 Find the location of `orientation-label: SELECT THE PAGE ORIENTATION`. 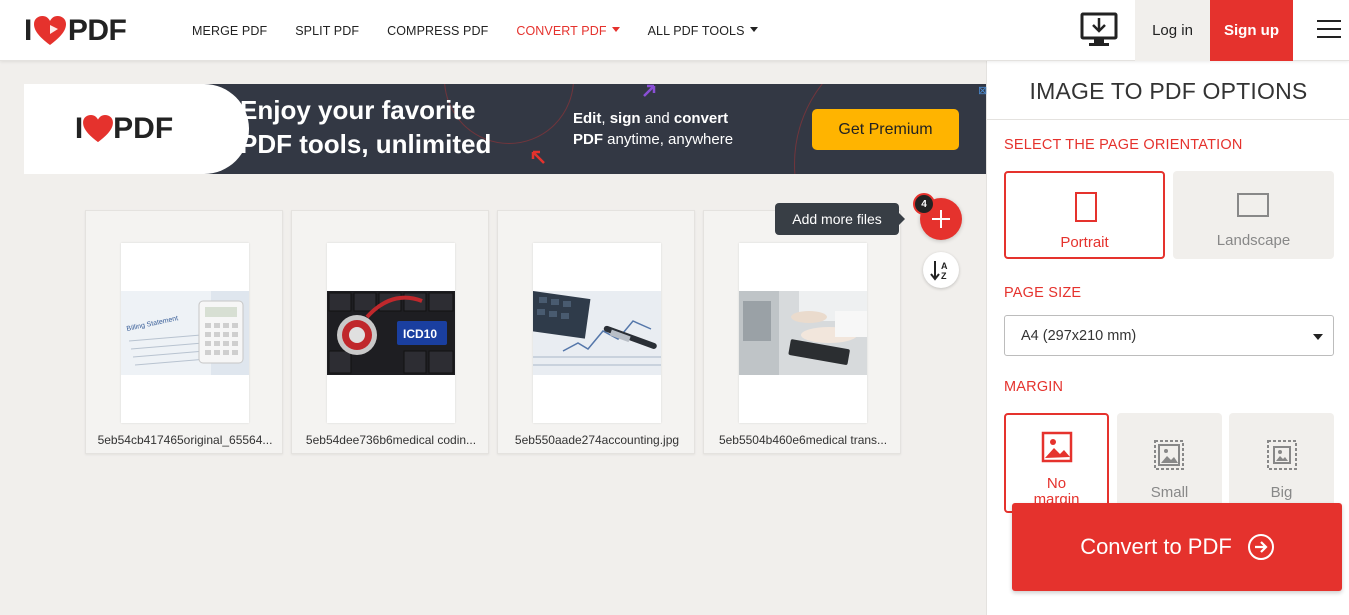

orientation-label: SELECT THE PAGE ORIENTATION is located at coordinates (1123, 145).